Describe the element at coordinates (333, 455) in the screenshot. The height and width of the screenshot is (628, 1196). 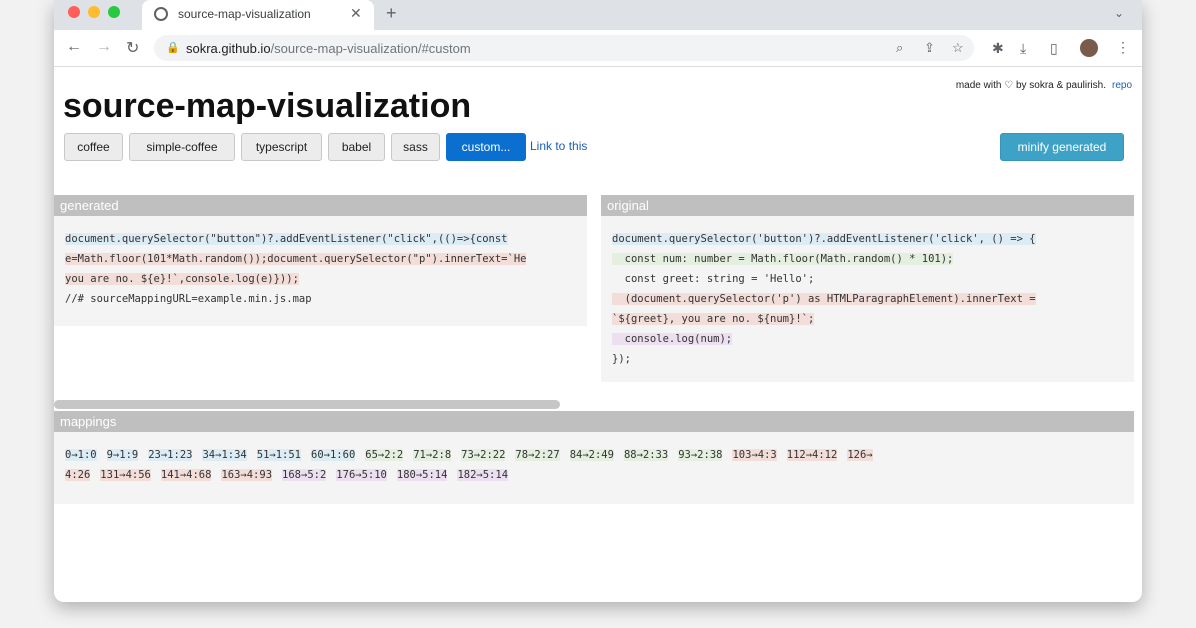
I see `mapping-item: 60→1:60` at that location.